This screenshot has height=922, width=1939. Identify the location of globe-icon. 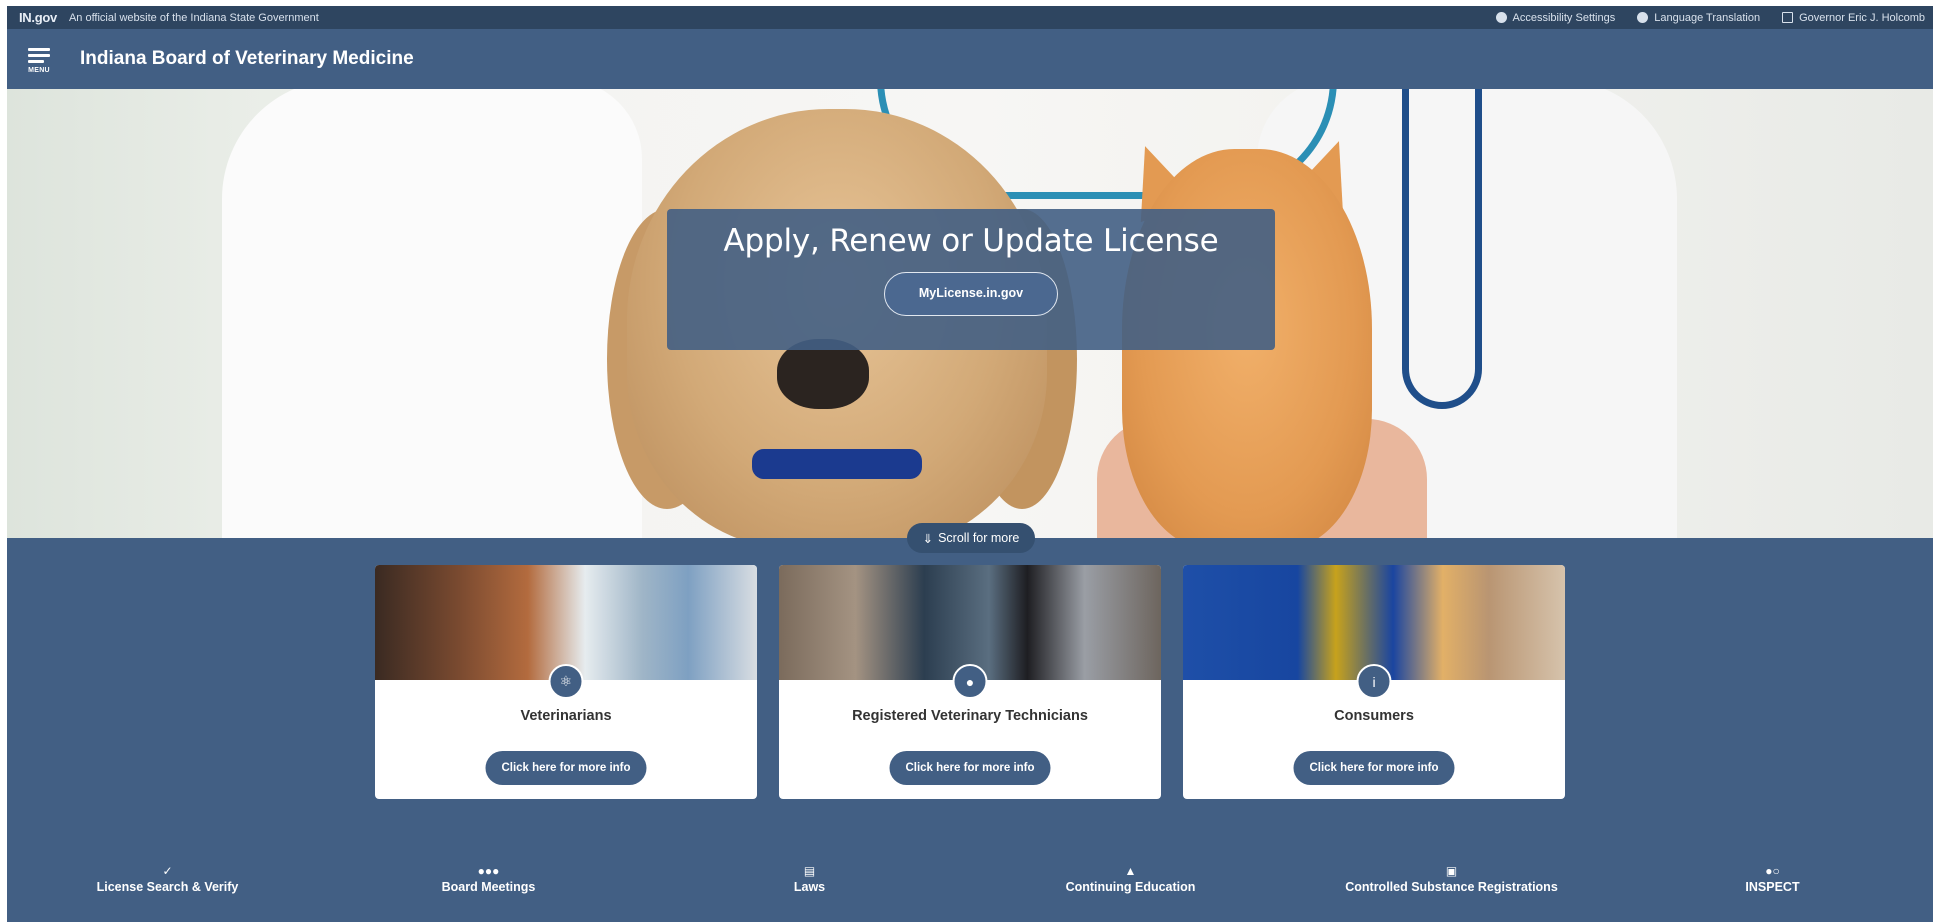
(1643, 17).